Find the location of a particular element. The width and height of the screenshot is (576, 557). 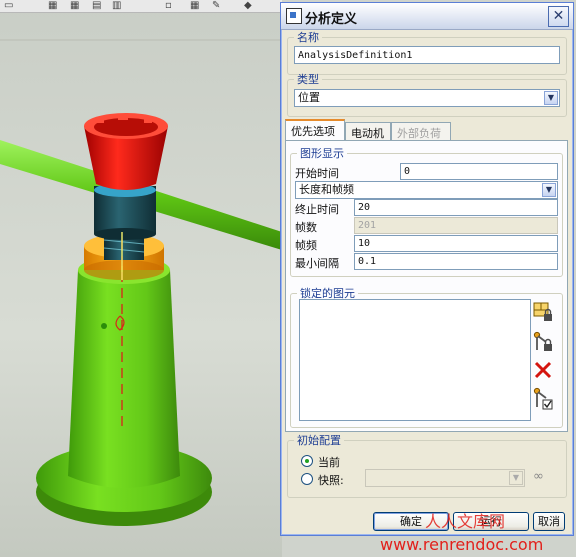

current-radio-label: 当前 is located at coordinates (329, 462).